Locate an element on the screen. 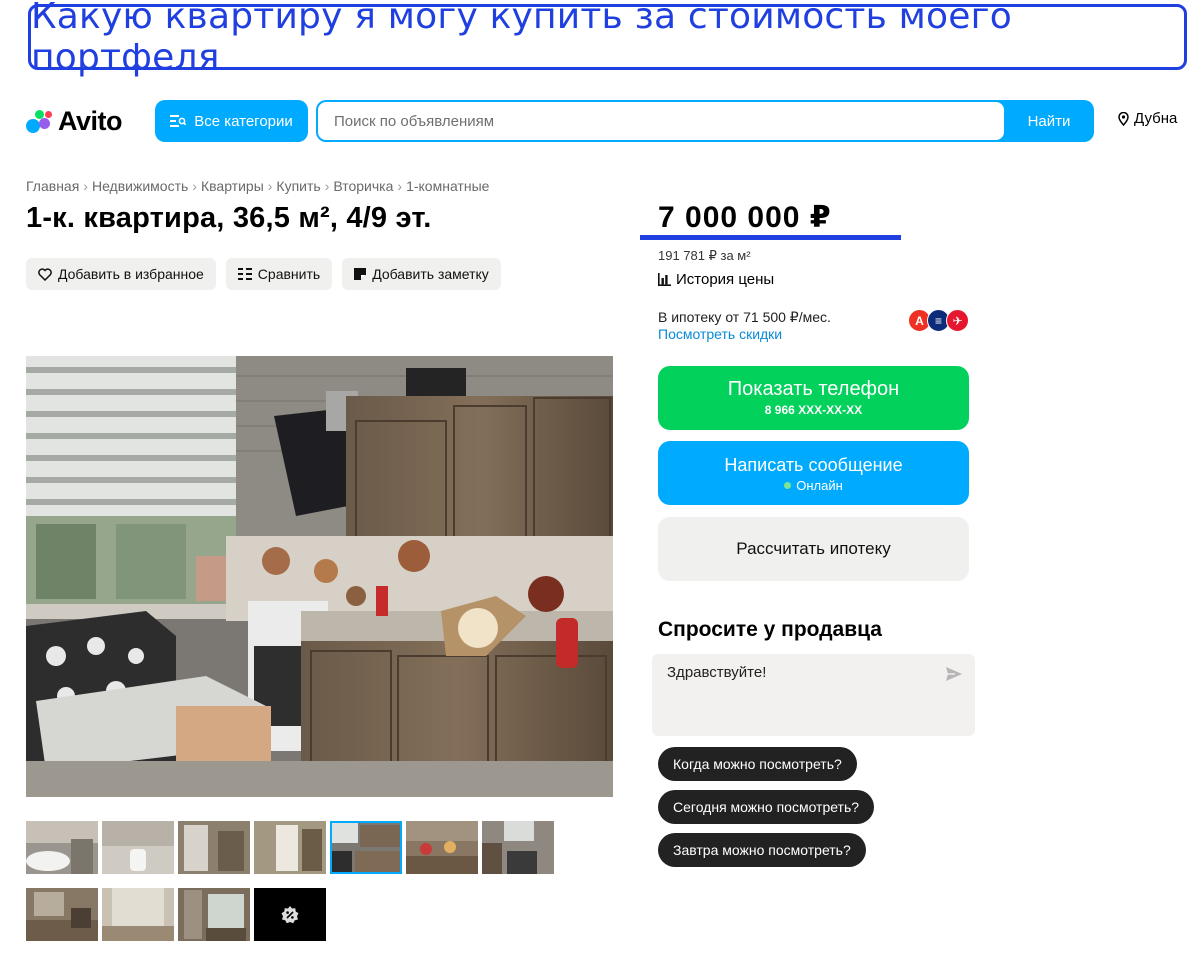 This screenshot has height=962, width=1200. write-message-button: Написать сообщение Онлайн is located at coordinates (813, 473).